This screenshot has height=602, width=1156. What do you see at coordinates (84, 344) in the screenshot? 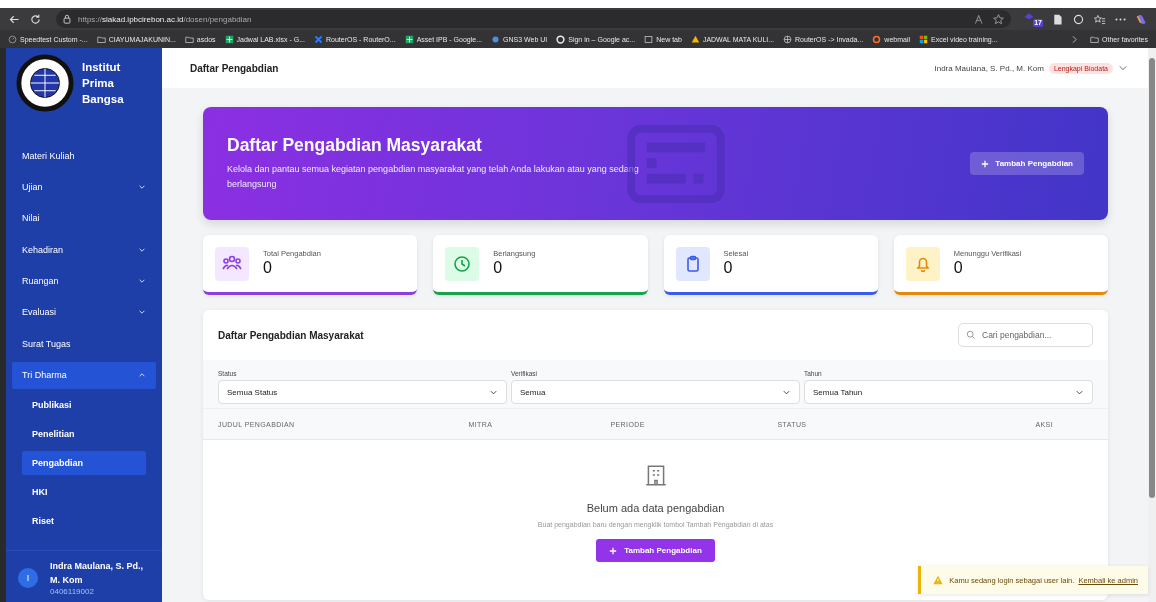
I see `sidebar-item: Surat Tugas` at bounding box center [84, 344].